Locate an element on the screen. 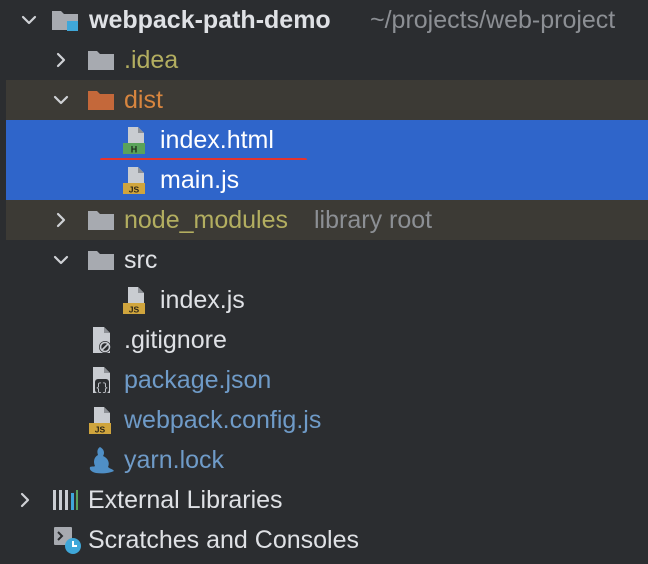 This screenshot has height=564, width=648. tree-item-label: index.js is located at coordinates (202, 300).